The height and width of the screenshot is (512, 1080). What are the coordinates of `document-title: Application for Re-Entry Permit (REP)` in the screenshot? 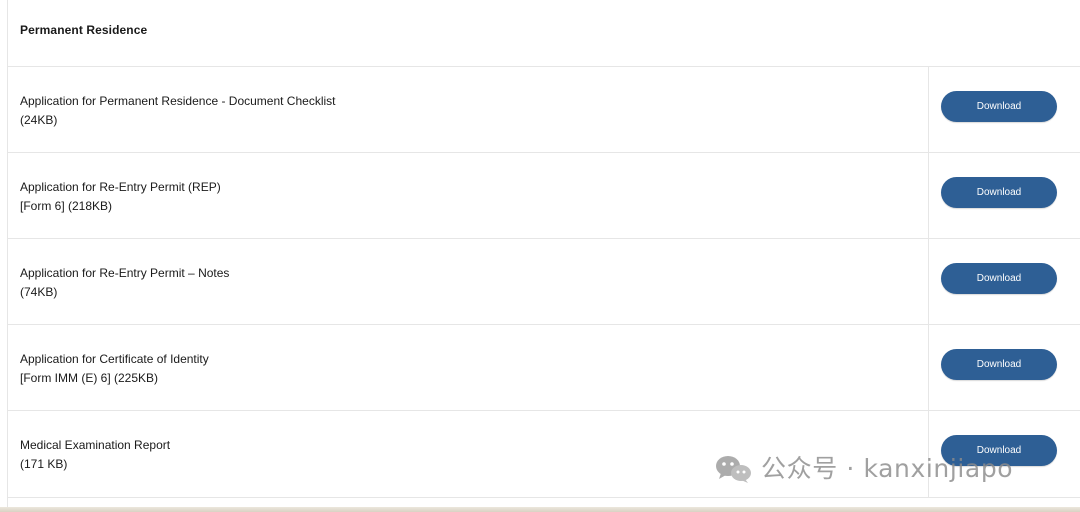 It's located at (120, 187).